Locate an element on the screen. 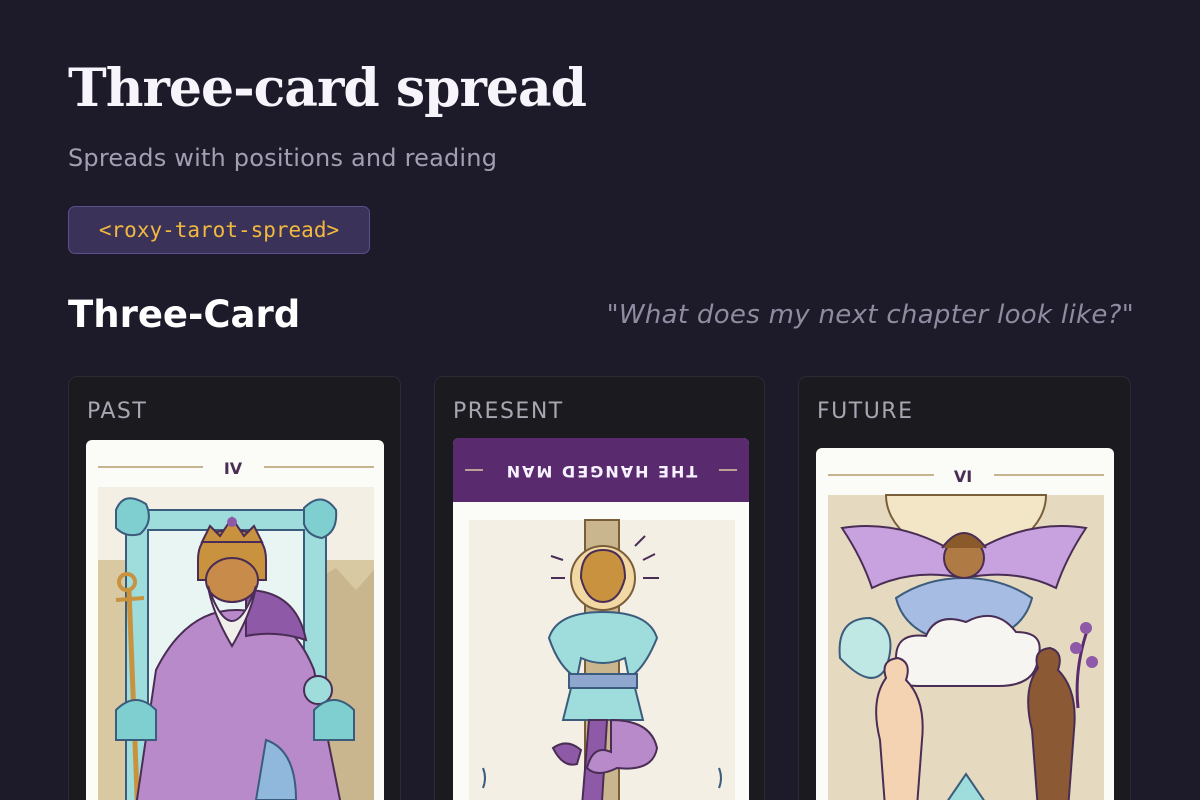 The height and width of the screenshot is (800, 1200). lovers-illustration: VI is located at coordinates (966, 633).